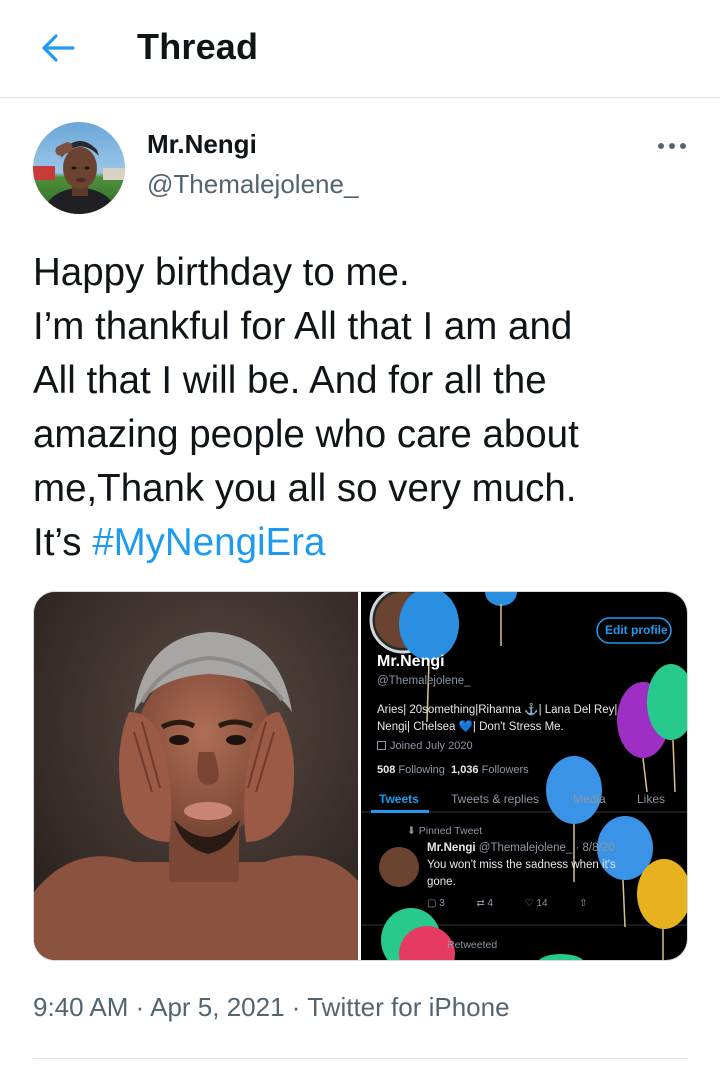  Describe the element at coordinates (208, 542) in the screenshot. I see `hashtag-link: #MyNengiEra` at that location.